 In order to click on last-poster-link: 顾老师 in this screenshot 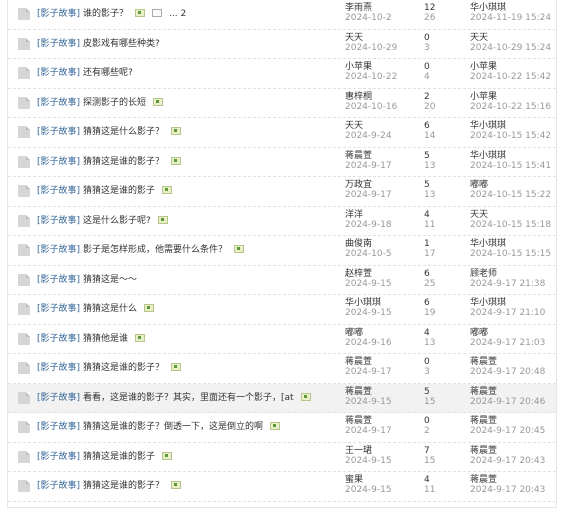, I will do `click(507, 274)`.